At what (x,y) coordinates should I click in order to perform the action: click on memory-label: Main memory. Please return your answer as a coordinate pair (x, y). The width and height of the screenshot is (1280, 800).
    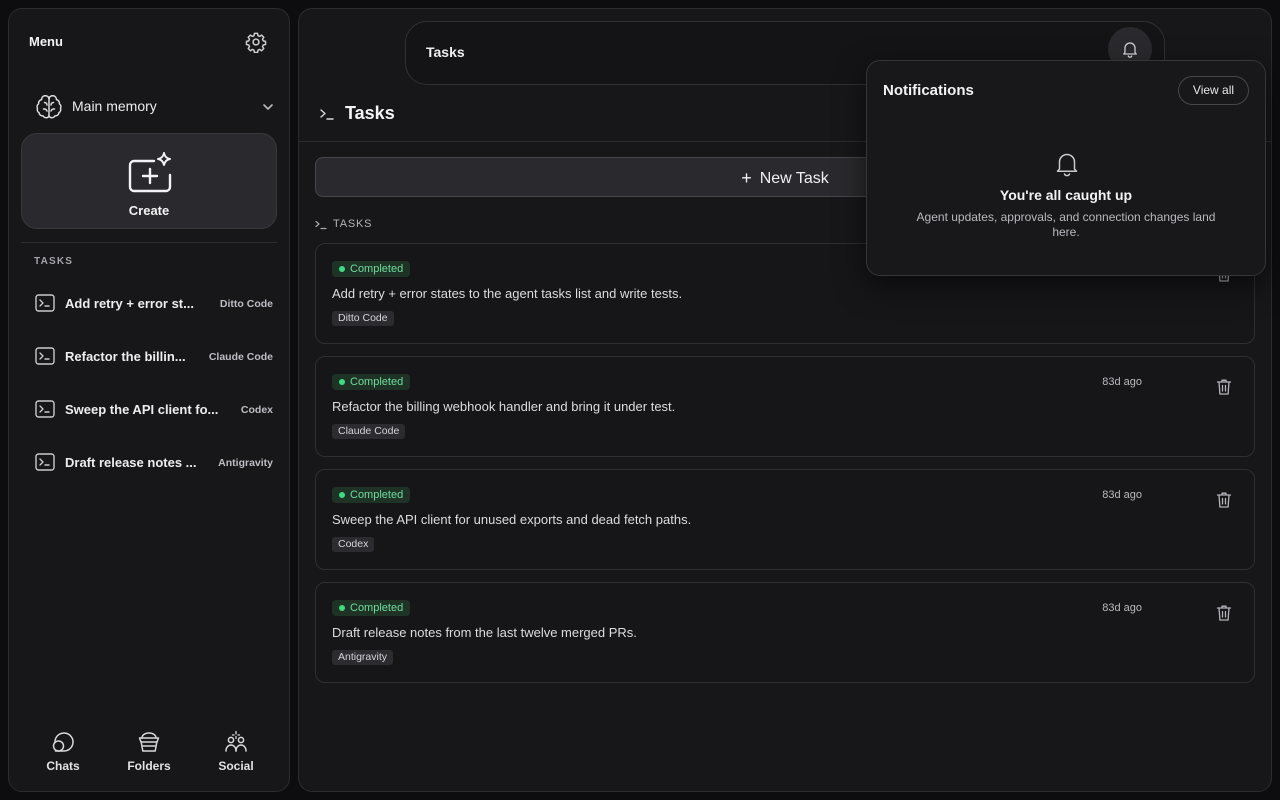
    Looking at the image, I should click on (114, 106).